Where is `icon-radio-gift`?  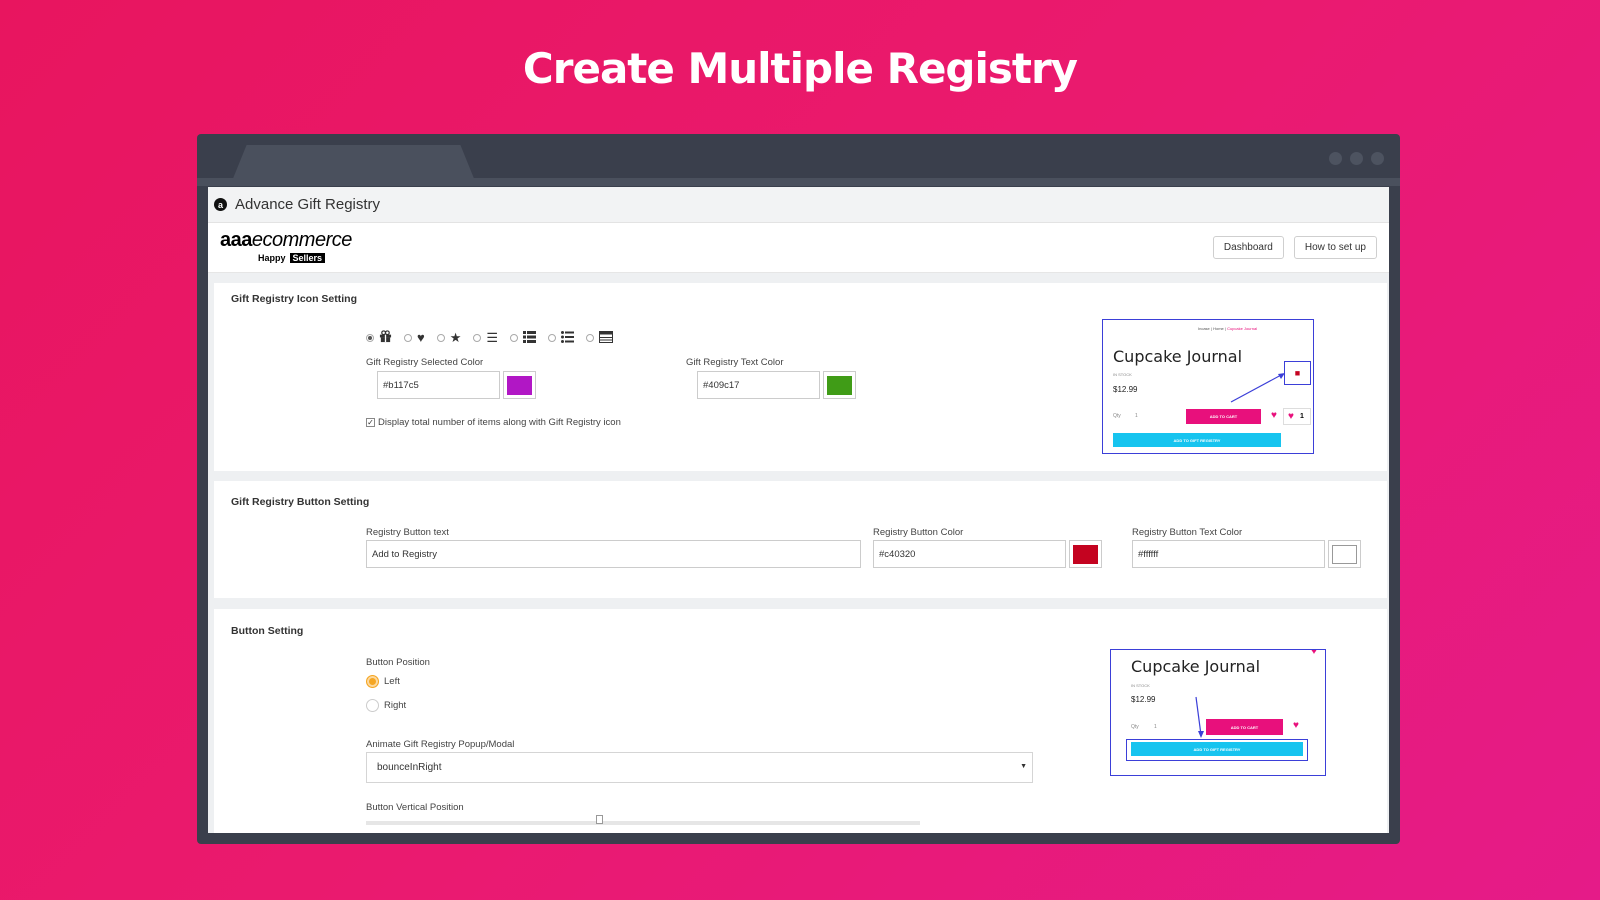
icon-radio-gift is located at coordinates (370, 337).